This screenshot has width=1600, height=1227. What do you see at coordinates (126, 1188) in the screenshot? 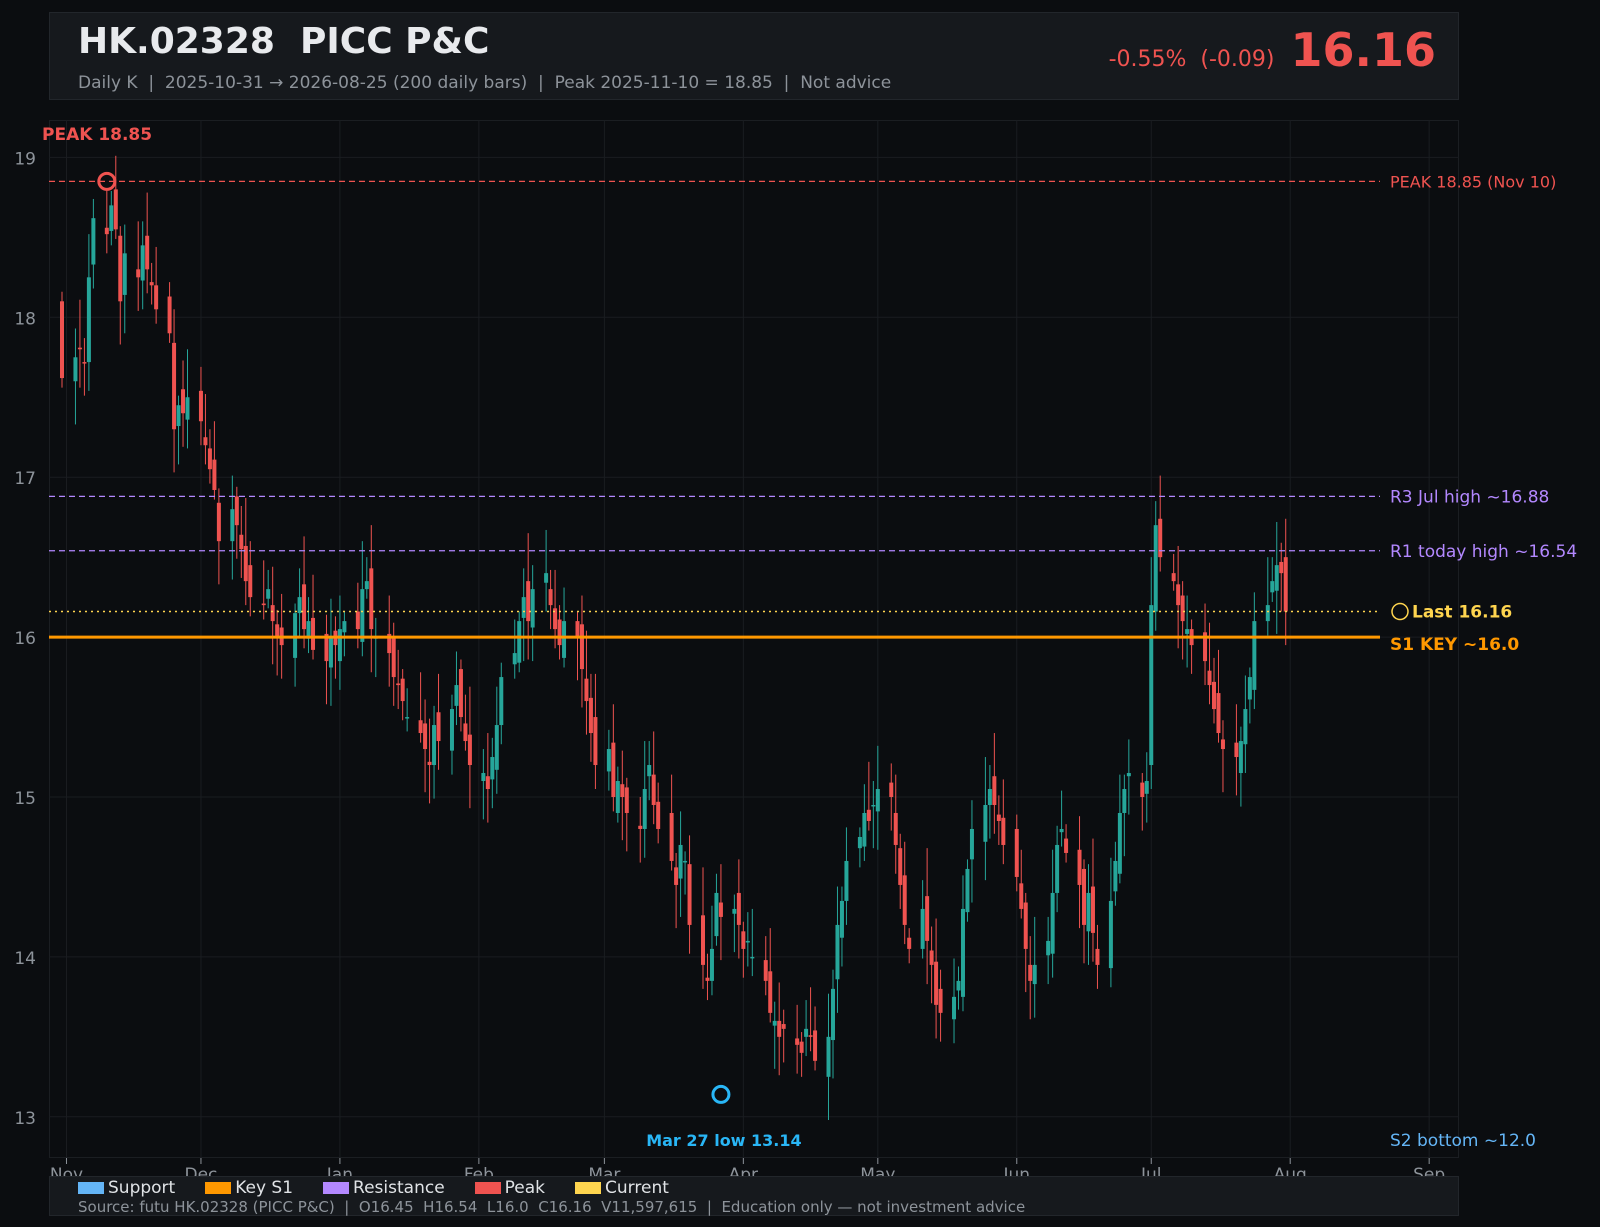
I see `legend-item-support: Support` at bounding box center [126, 1188].